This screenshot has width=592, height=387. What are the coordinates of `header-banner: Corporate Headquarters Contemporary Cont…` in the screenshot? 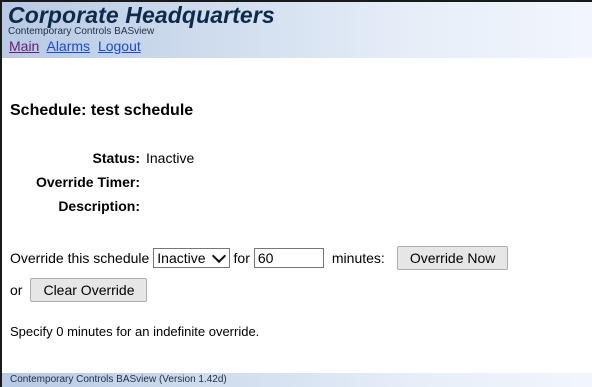 It's located at (297, 30).